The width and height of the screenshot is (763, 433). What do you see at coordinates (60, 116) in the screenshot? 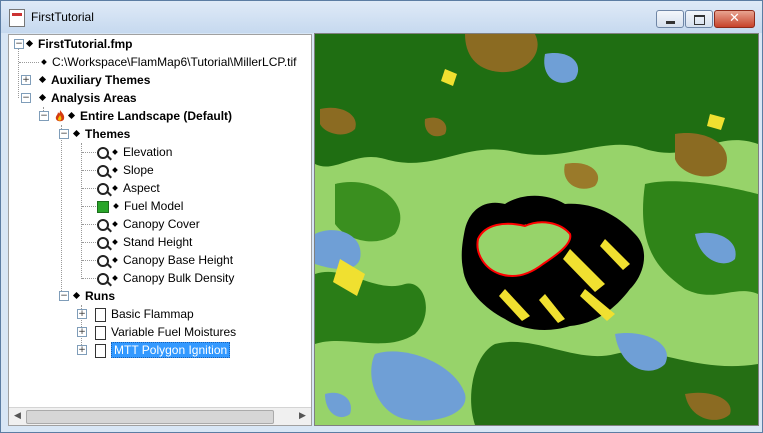
I see `fire-icon` at bounding box center [60, 116].